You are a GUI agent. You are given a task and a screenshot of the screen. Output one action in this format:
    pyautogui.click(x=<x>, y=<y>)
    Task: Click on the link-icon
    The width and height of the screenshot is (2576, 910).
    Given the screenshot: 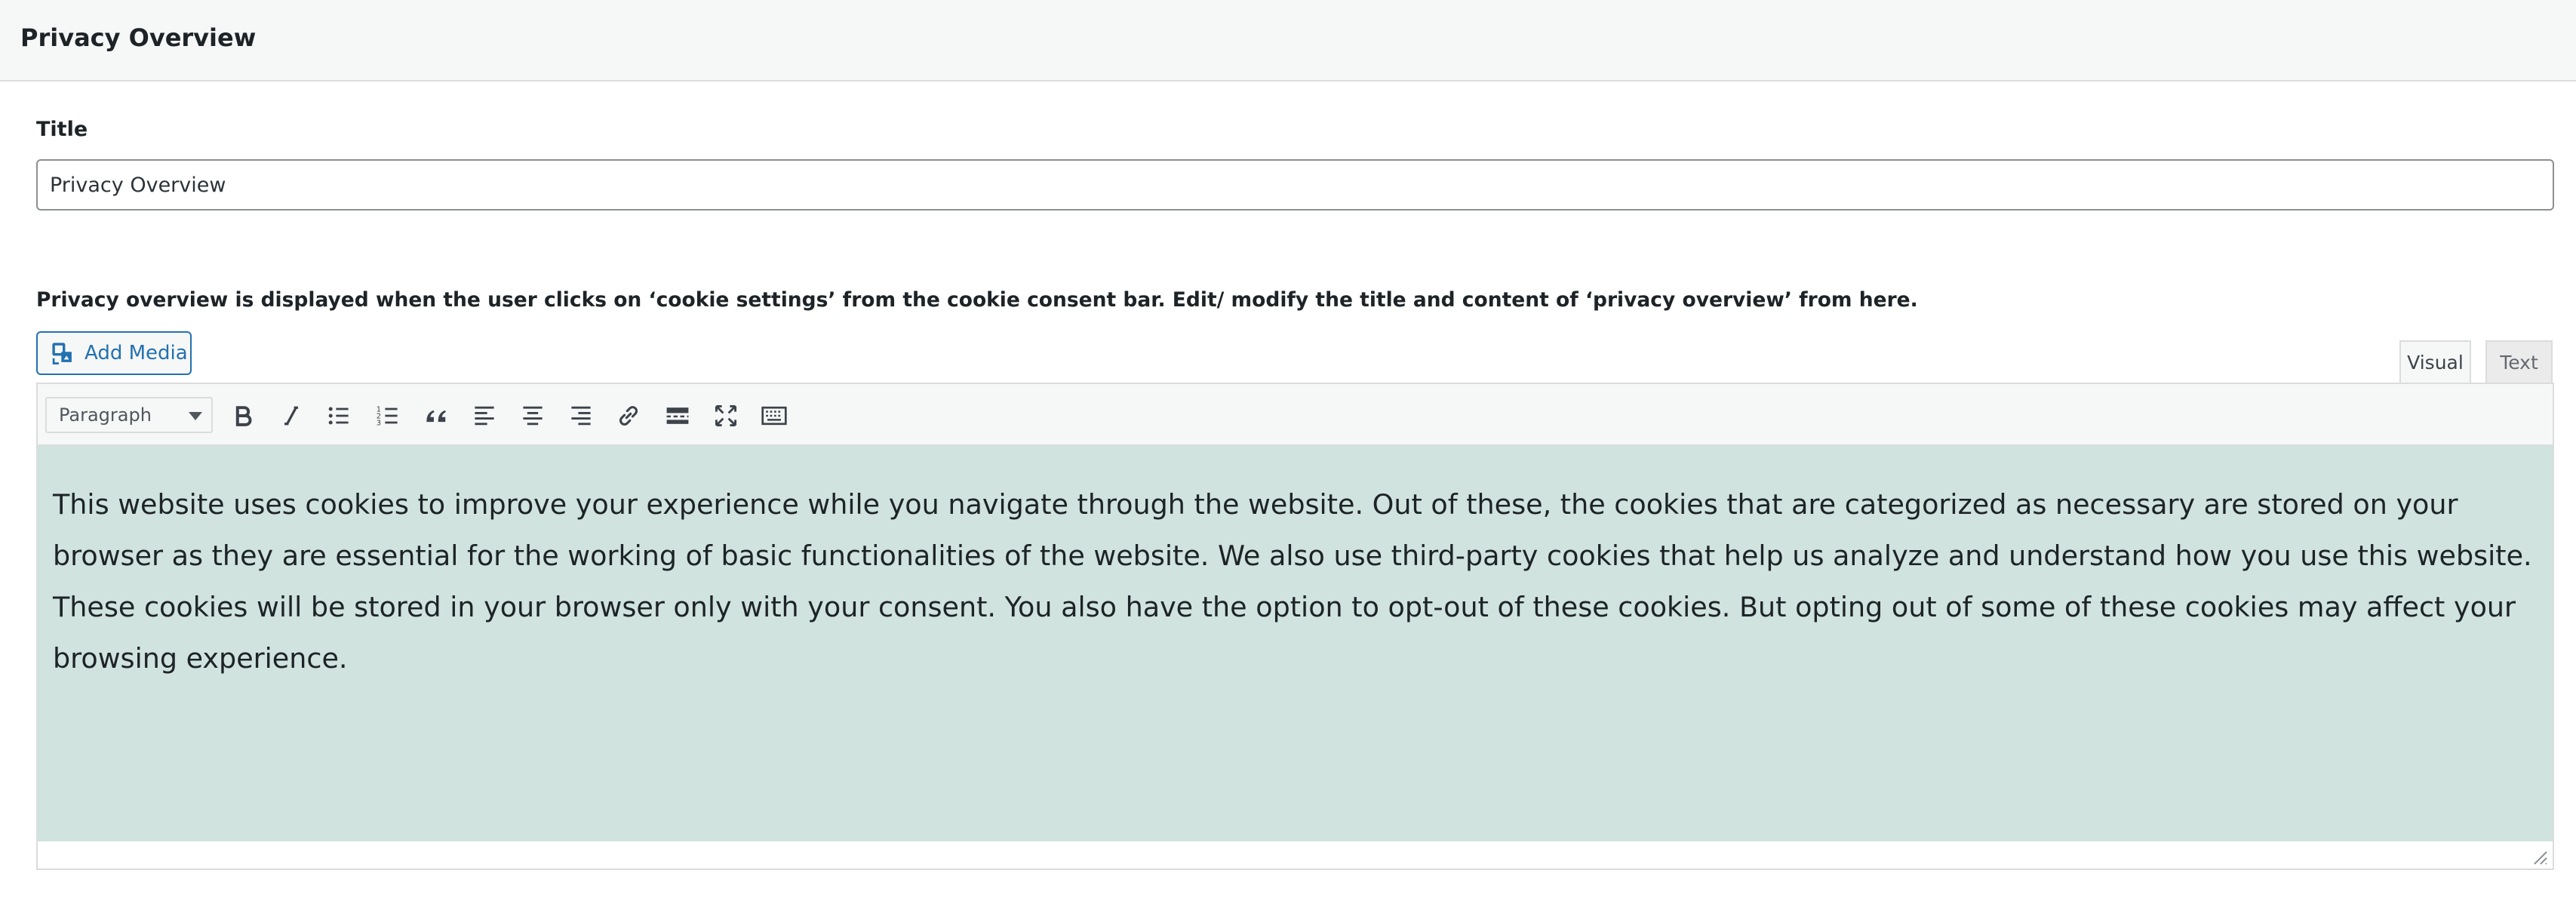 What is the action you would take?
    pyautogui.click(x=628, y=416)
    